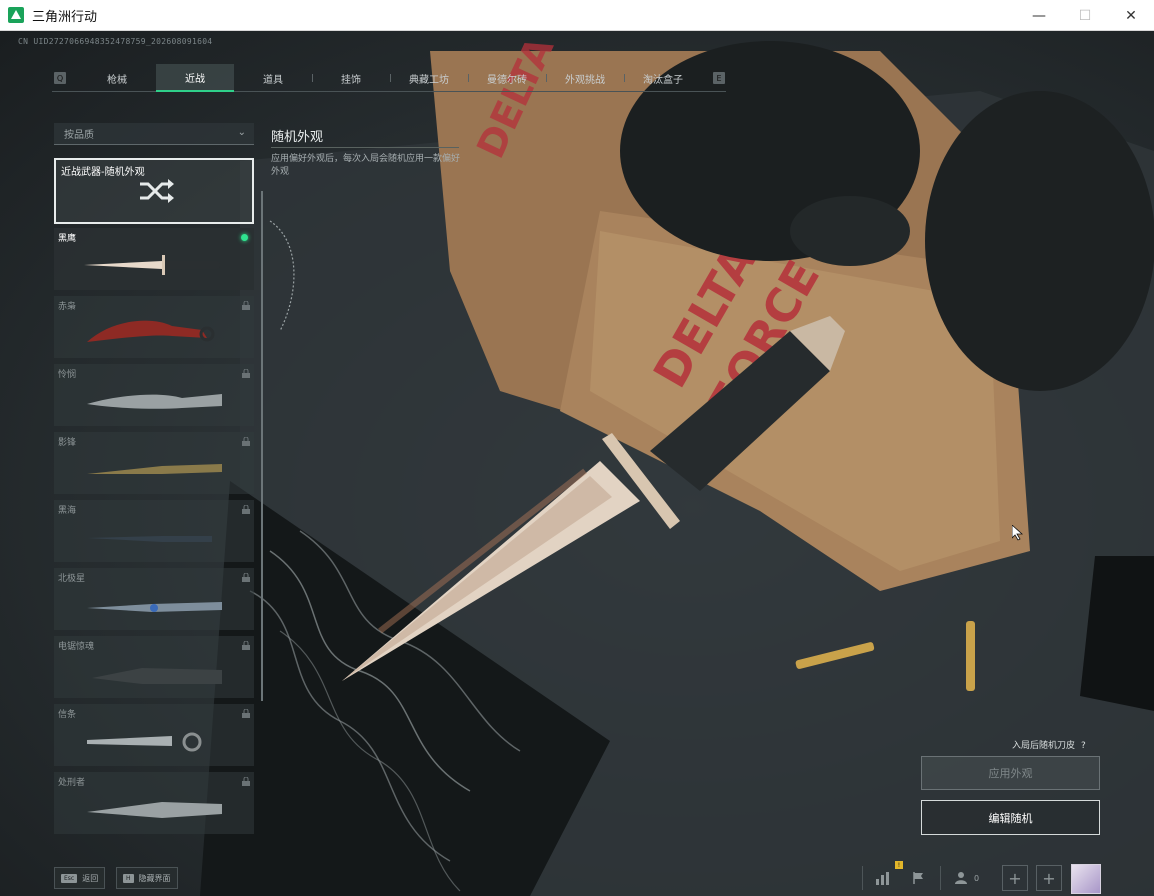  I want to click on item-label: 赤枭, so click(67, 307).